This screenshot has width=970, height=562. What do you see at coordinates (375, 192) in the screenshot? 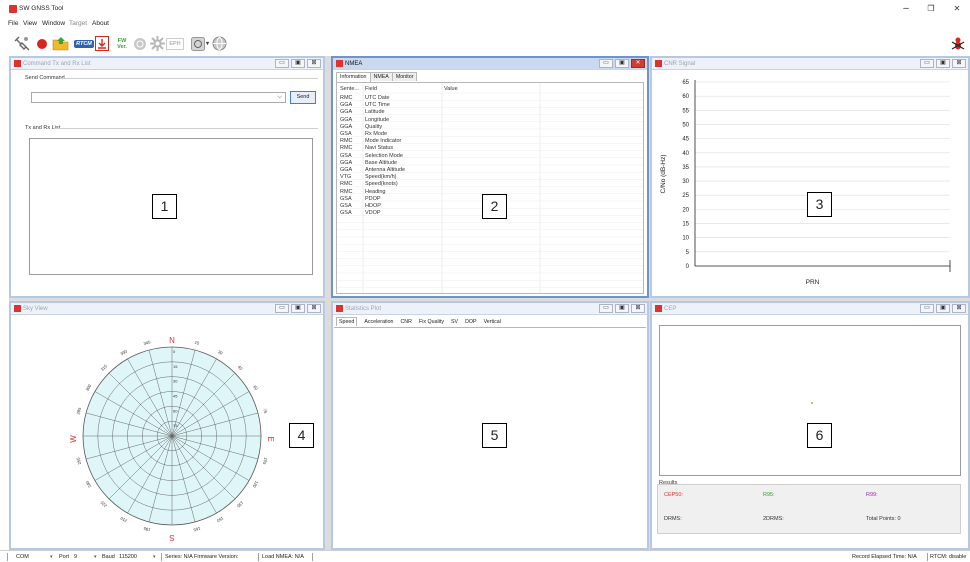
I see `row-field: Heading` at bounding box center [375, 192].